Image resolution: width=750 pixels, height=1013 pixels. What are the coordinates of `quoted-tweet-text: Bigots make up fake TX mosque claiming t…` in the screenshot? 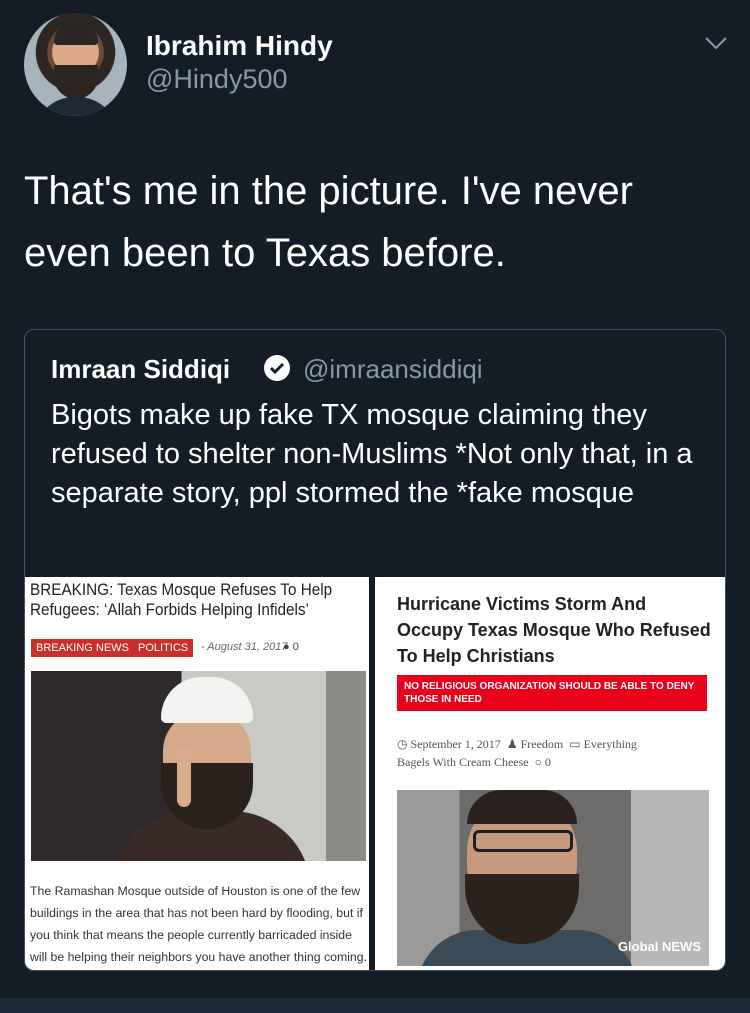 It's located at (372, 454).